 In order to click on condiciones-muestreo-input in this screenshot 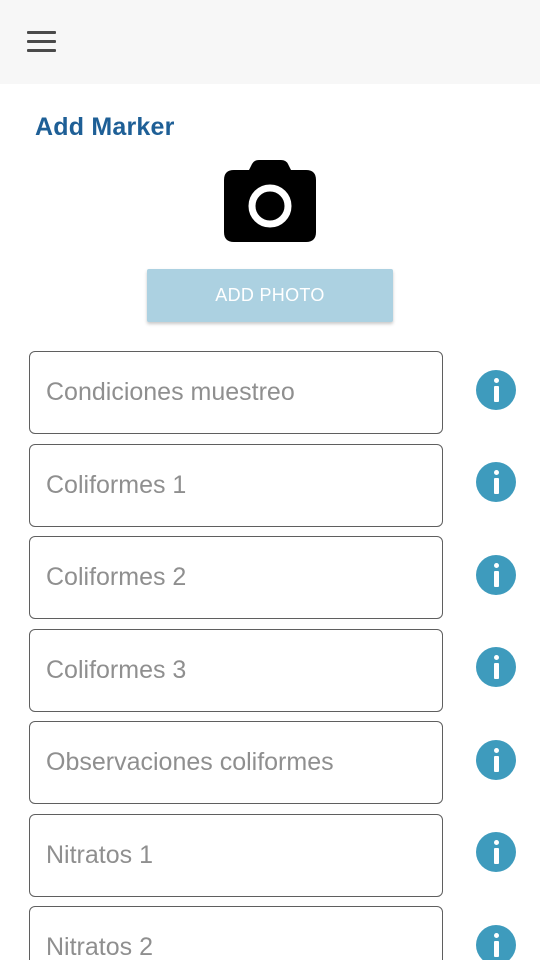, I will do `click(236, 392)`.